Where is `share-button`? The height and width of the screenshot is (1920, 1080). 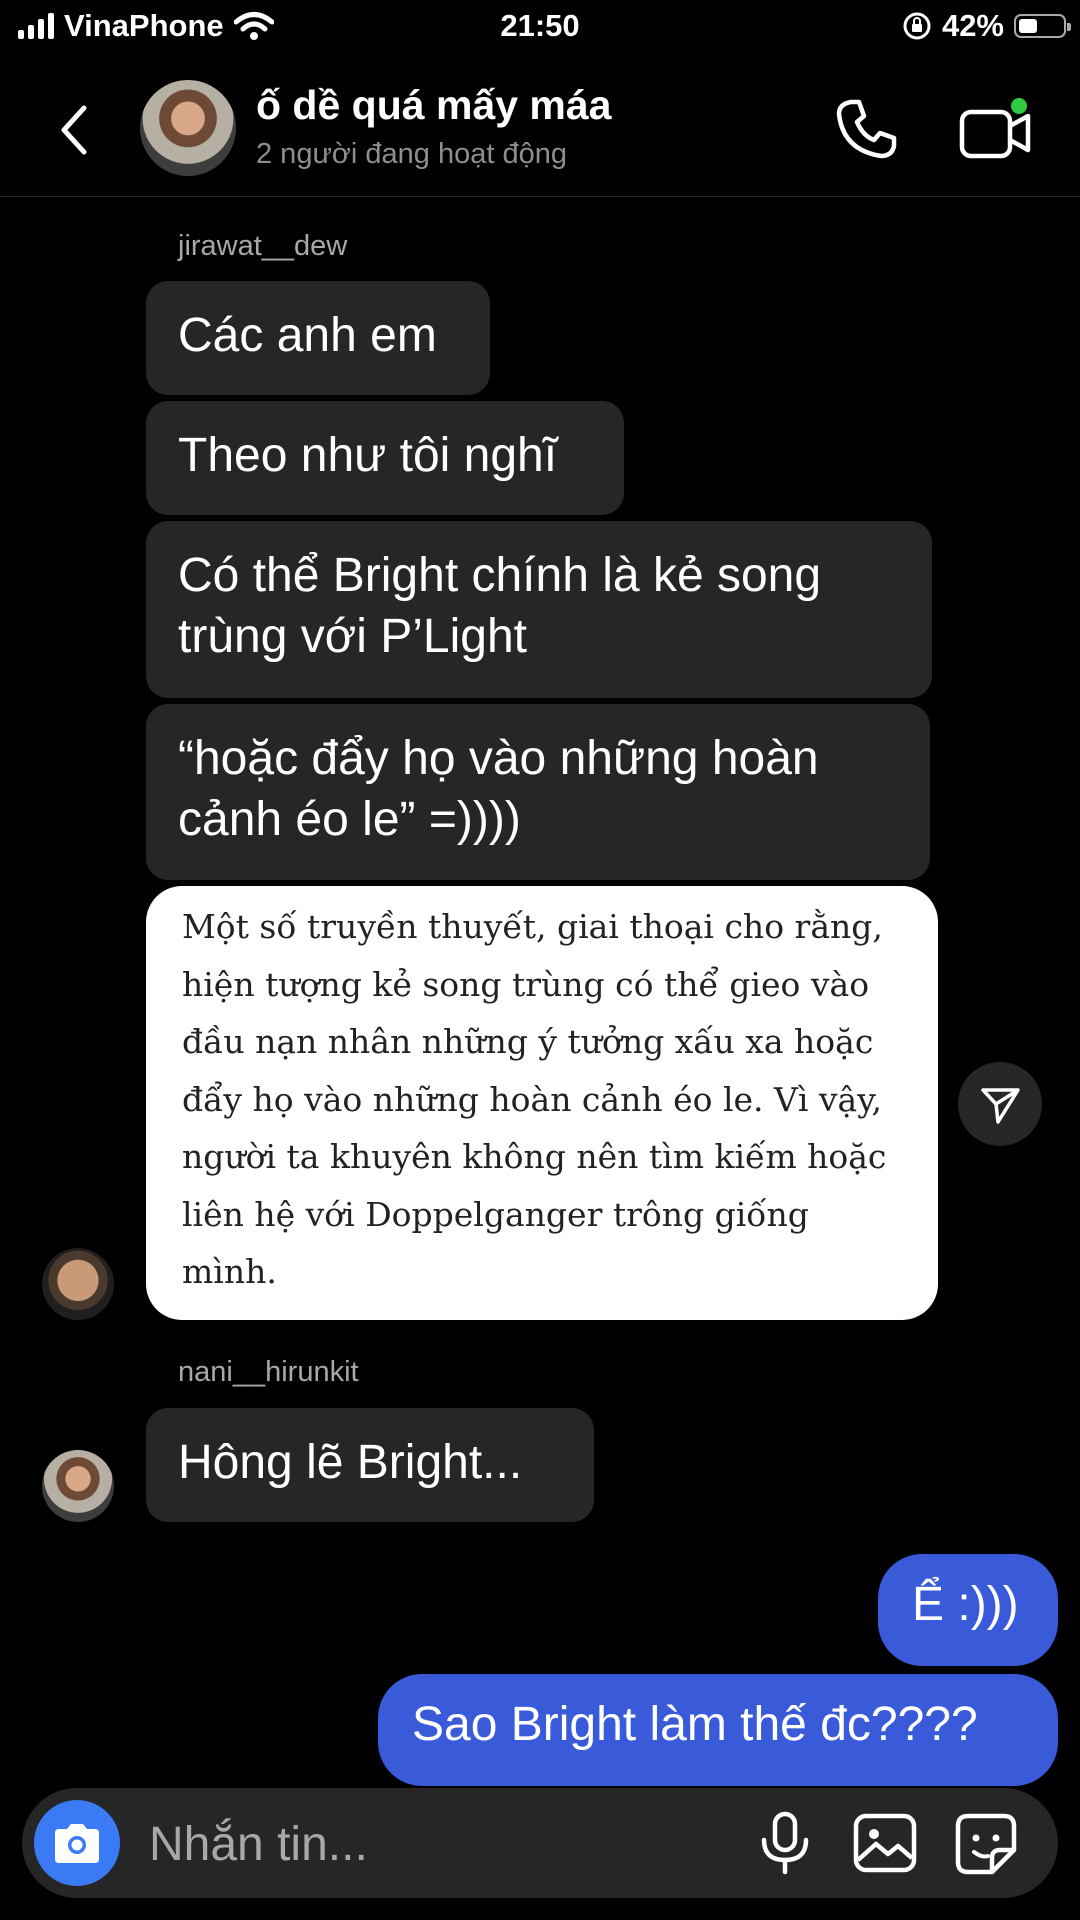 share-button is located at coordinates (1000, 1104).